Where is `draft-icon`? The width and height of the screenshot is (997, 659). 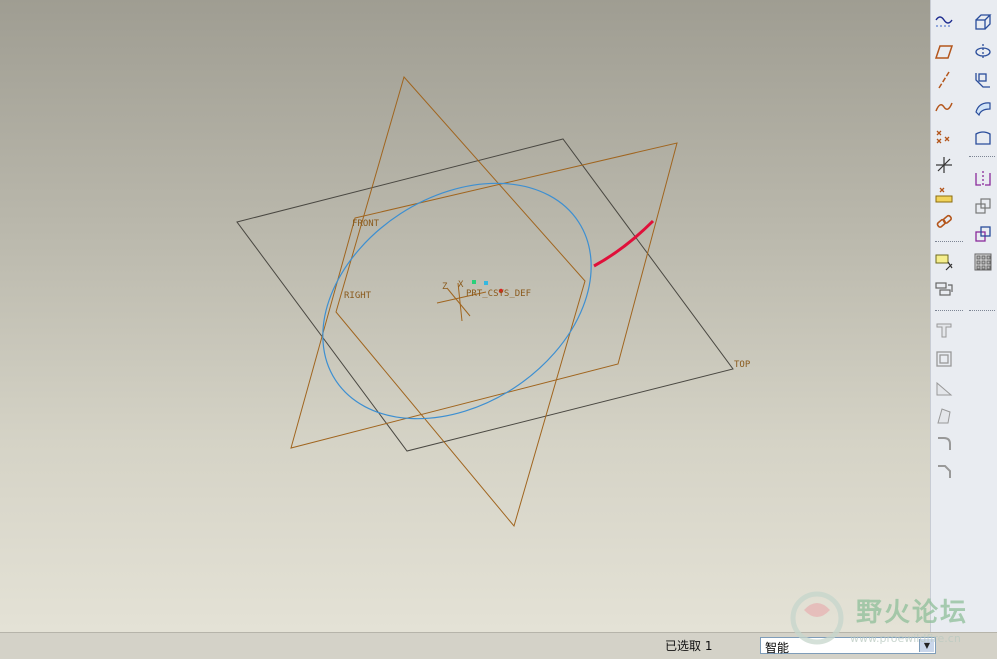
draft-icon is located at coordinates (944, 416).